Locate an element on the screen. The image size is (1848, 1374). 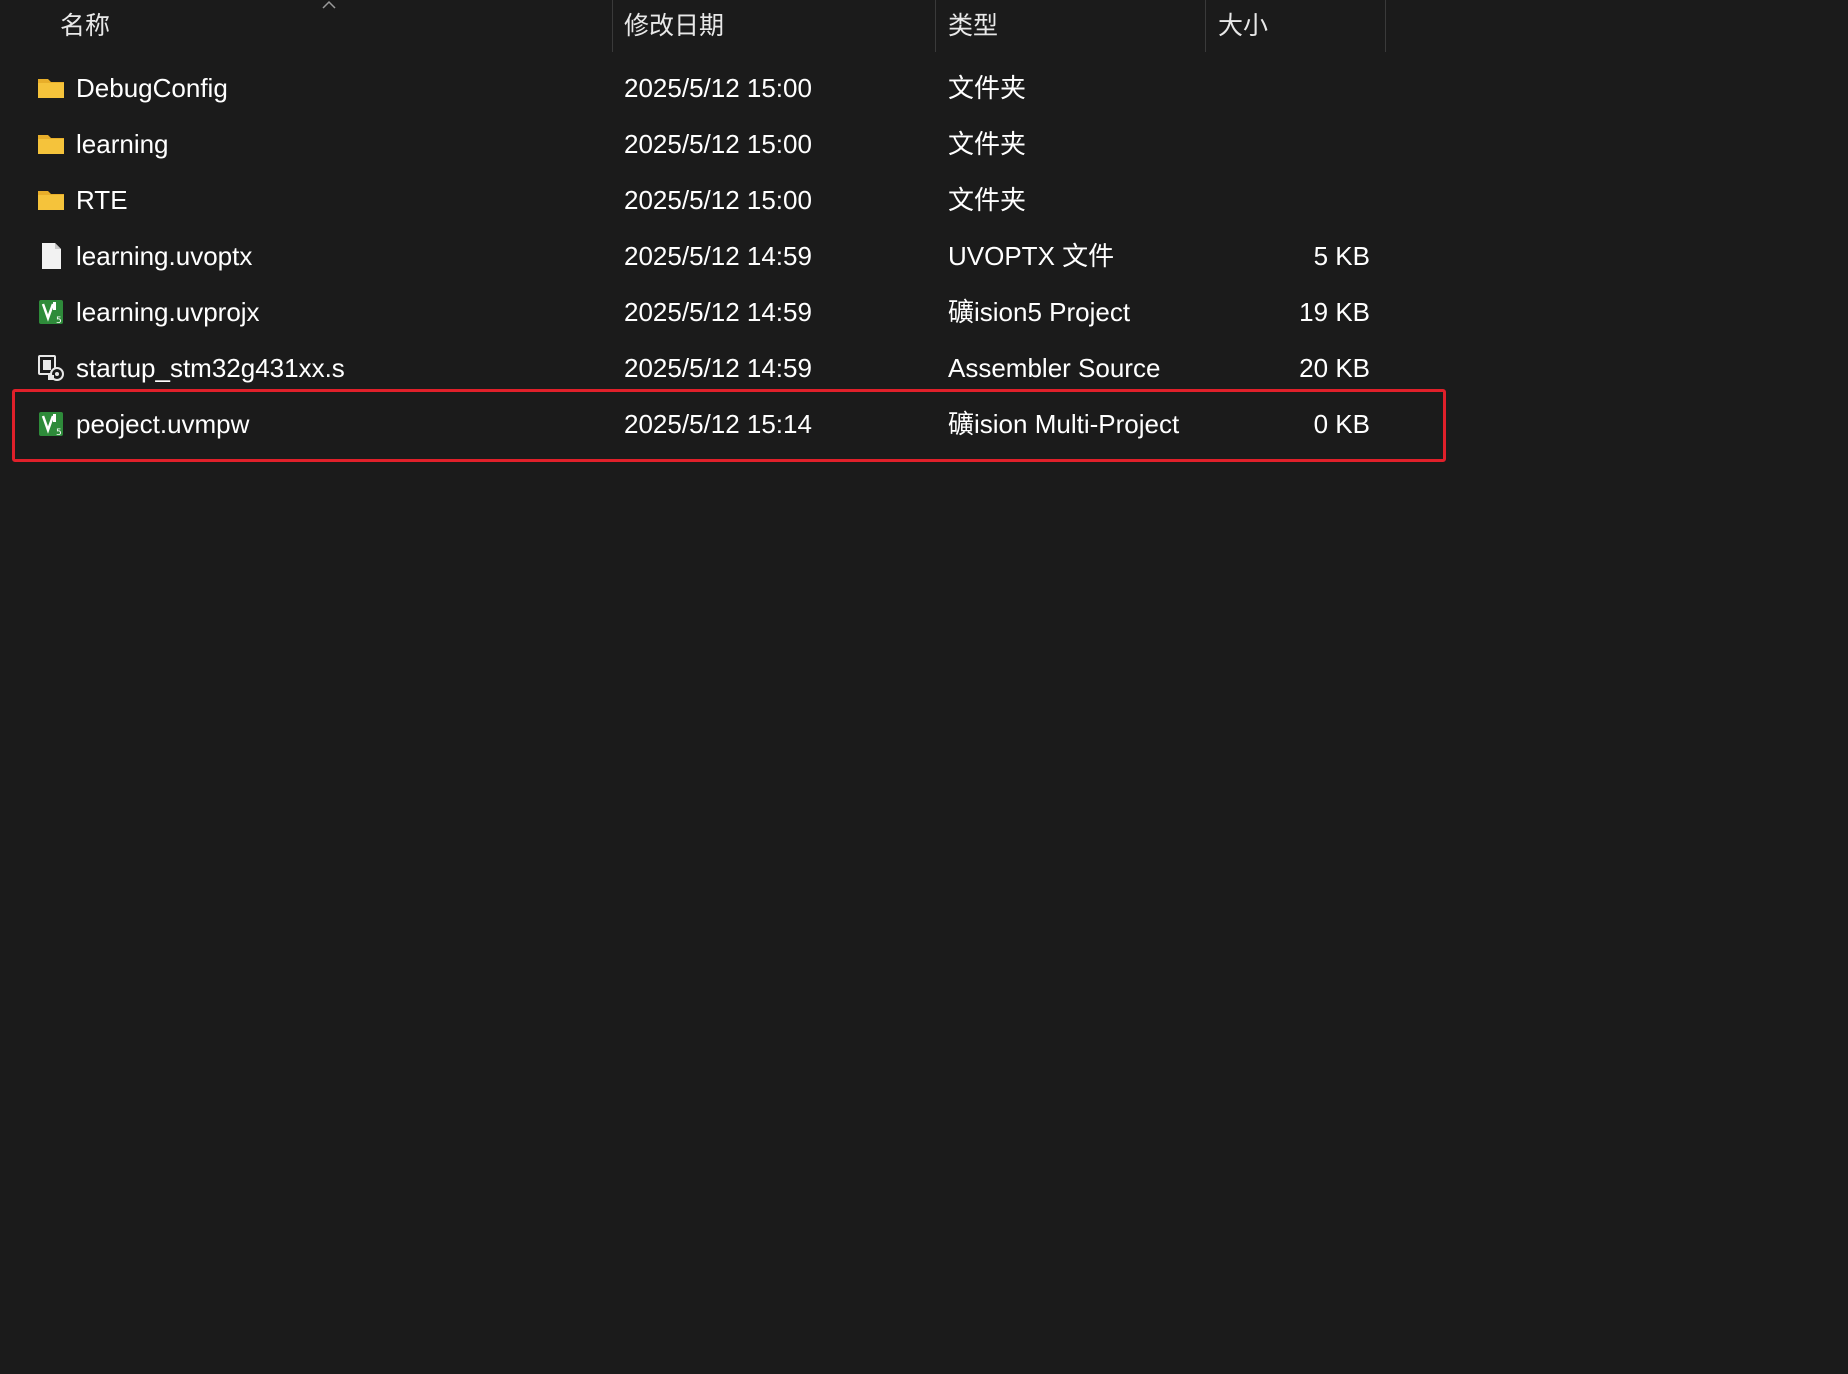
file-type: UVOPTX 文件 is located at coordinates (1031, 256).